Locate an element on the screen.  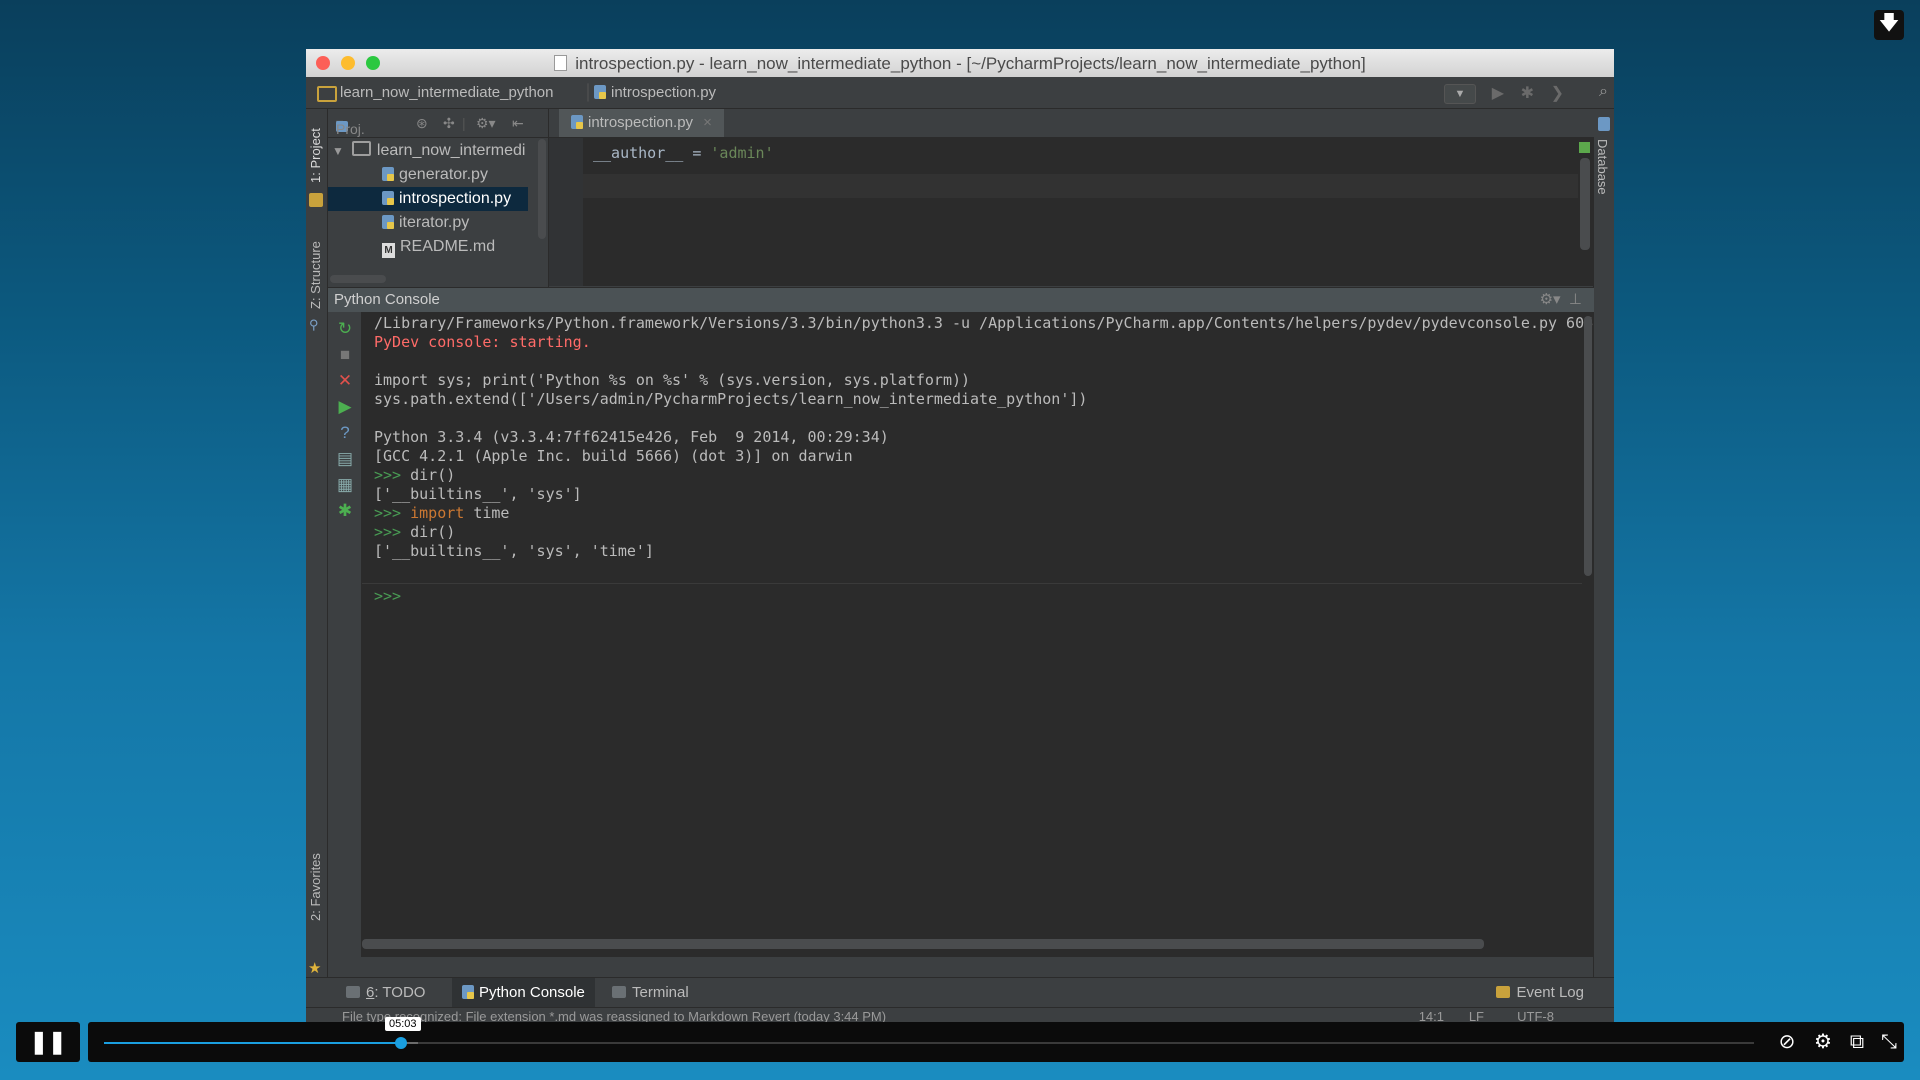
inspection-ok-icon is located at coordinates (1584, 147).